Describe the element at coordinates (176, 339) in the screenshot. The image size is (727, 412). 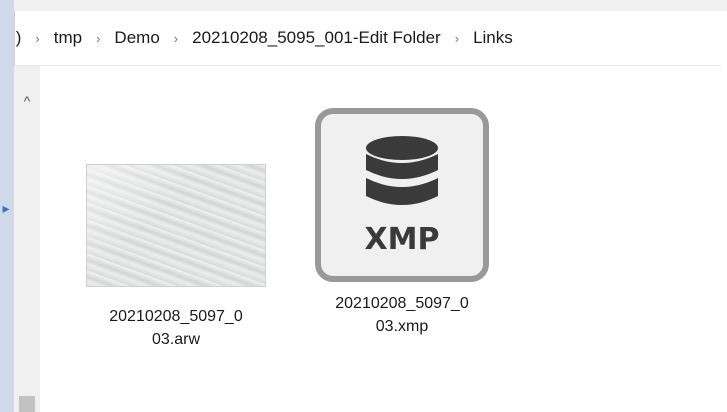
I see `file-name-line: 03.arw` at that location.